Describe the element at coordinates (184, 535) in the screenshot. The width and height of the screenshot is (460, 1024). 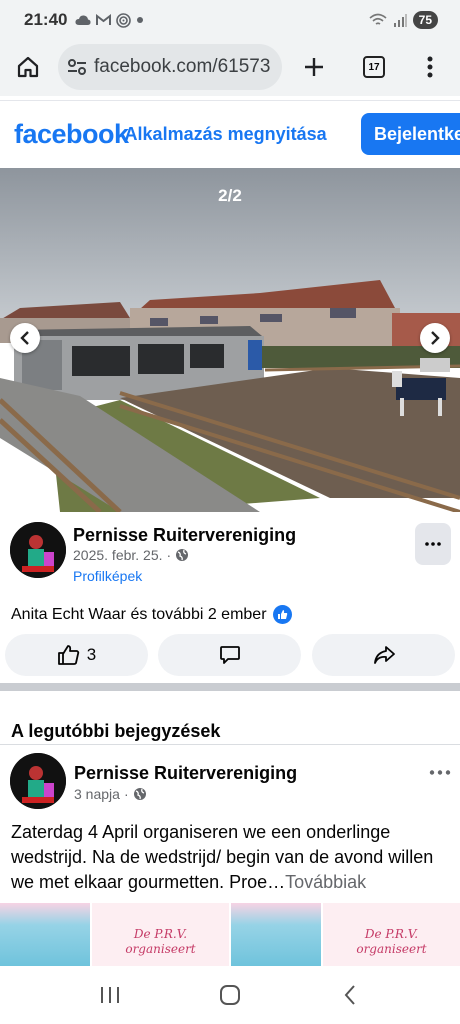
I see `post-author: Pernisse Ruitervereniging` at that location.